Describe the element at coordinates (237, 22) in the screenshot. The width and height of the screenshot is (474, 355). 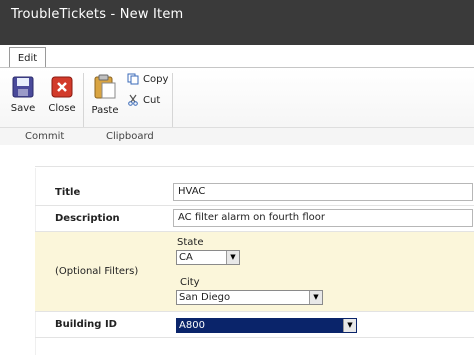
I see `title-bar: TroubleTickets - New Item` at that location.